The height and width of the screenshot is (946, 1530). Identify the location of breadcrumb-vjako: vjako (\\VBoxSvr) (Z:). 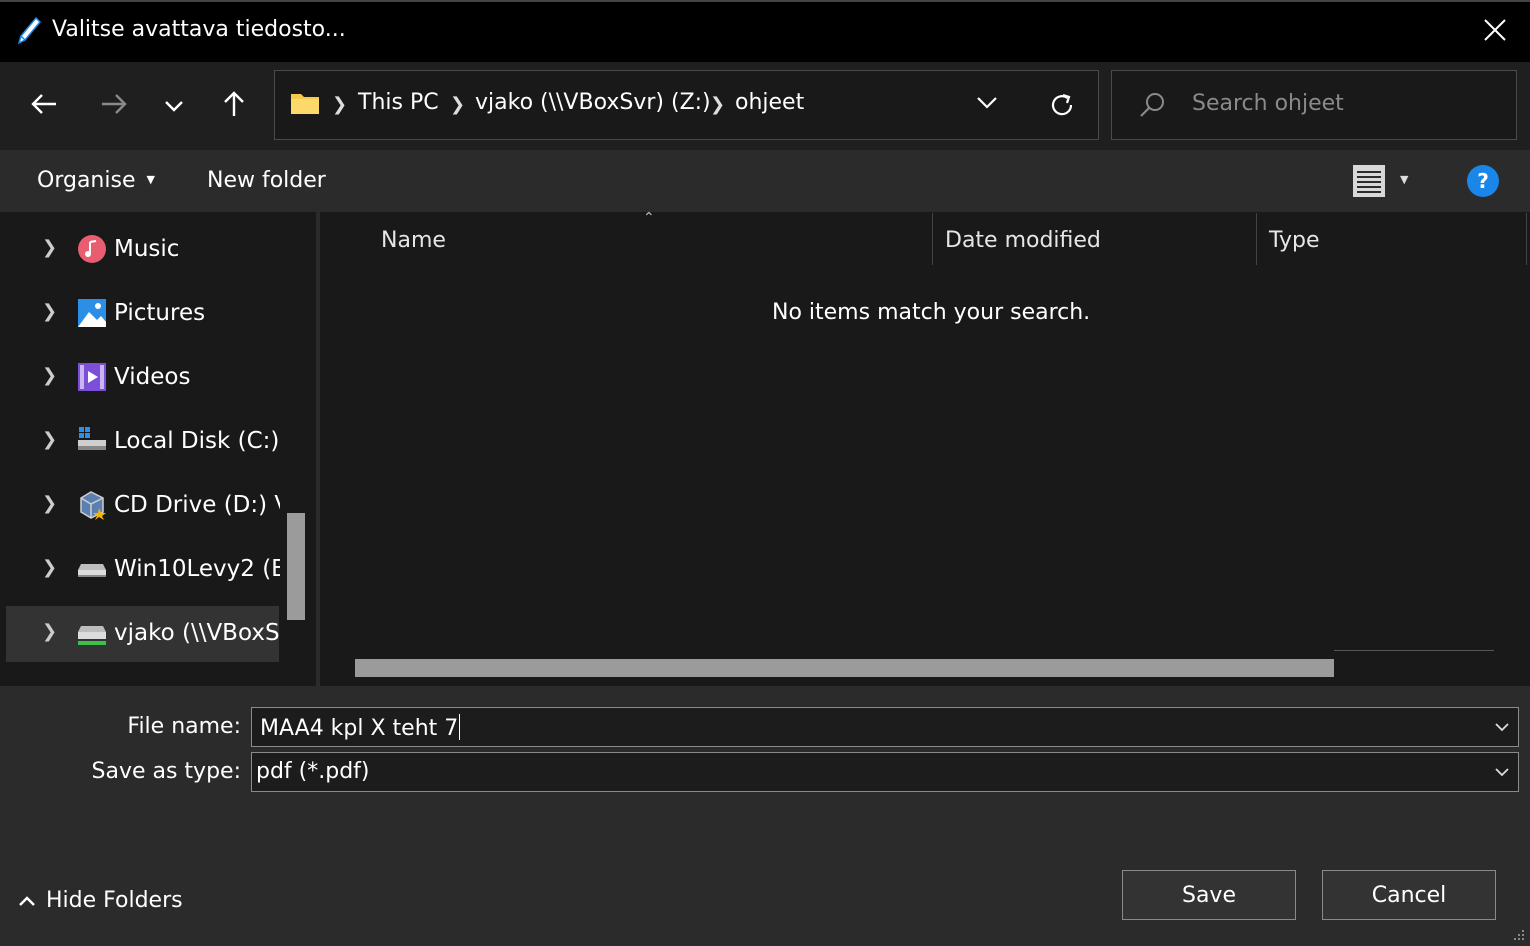
(593, 102).